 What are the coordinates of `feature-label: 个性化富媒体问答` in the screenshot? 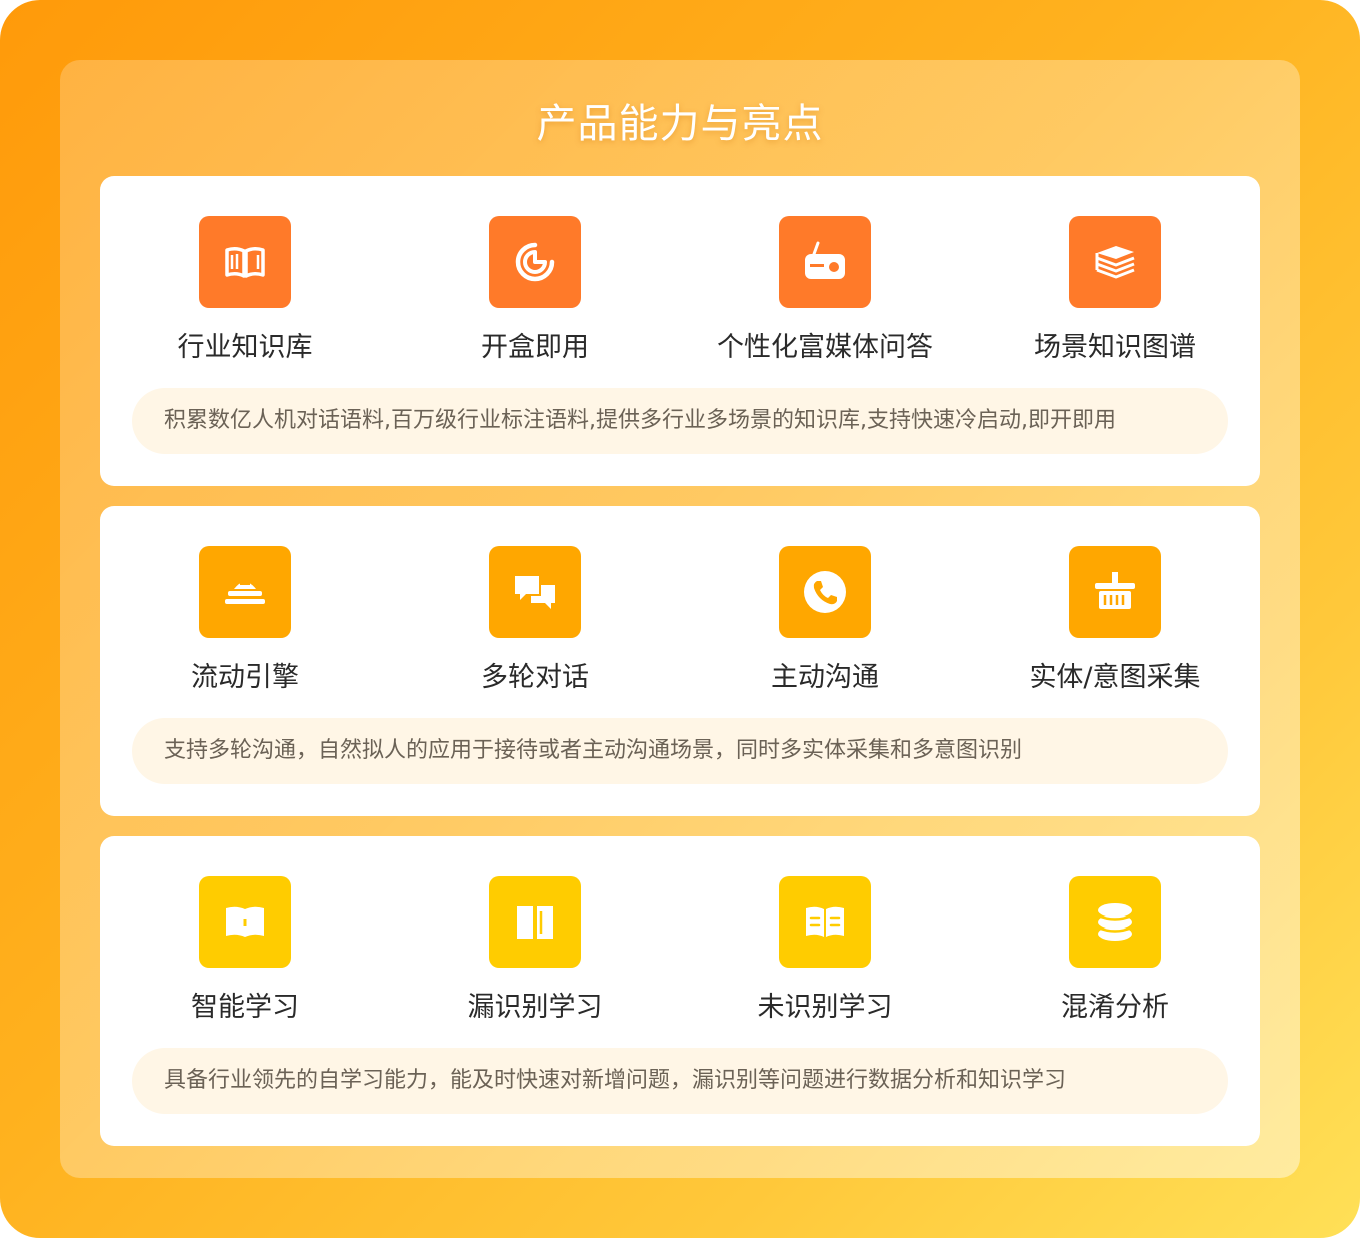 It's located at (825, 347).